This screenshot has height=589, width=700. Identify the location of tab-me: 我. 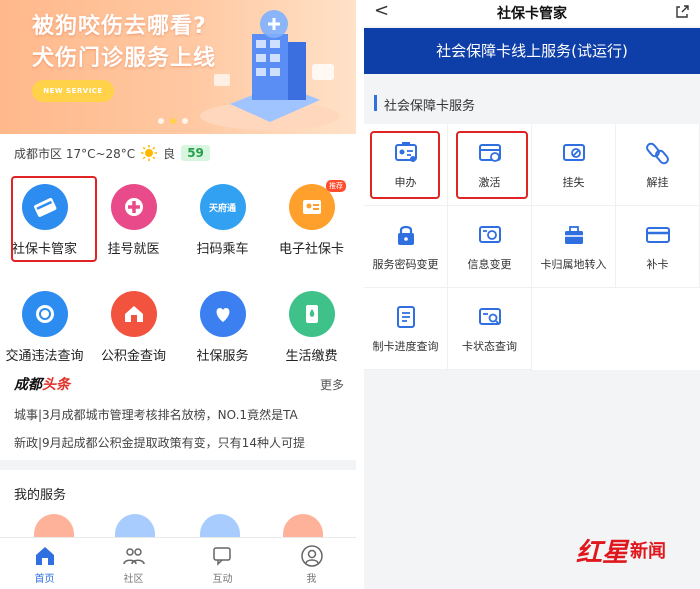
(311, 563).